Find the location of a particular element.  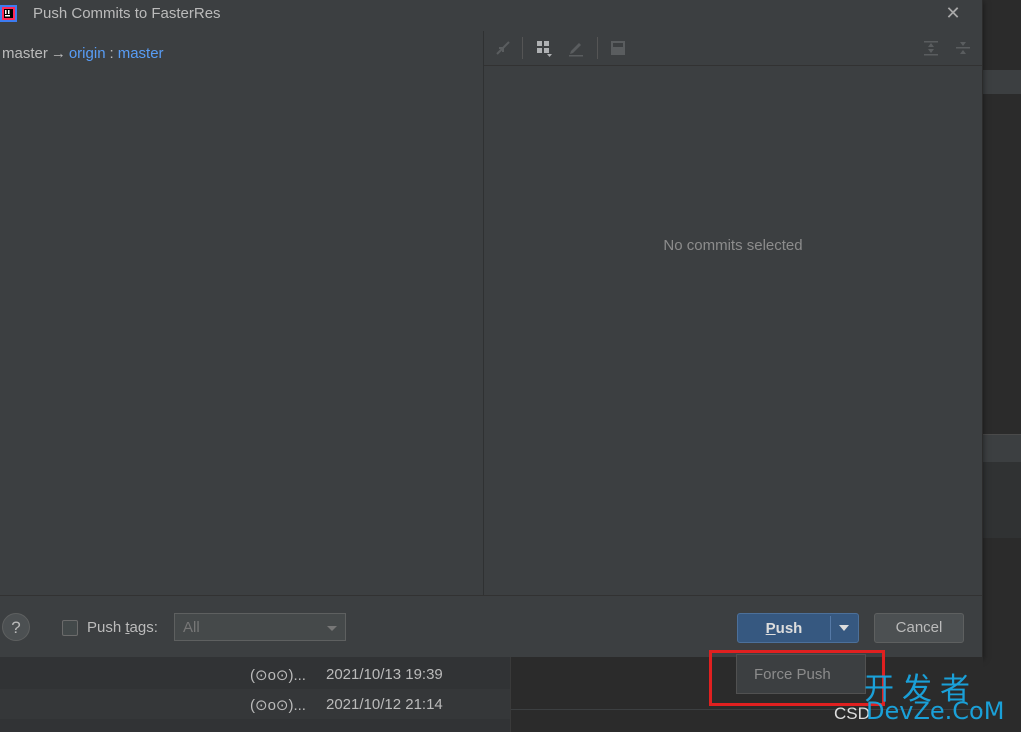

push-label-rest: ush is located at coordinates (789, 628).